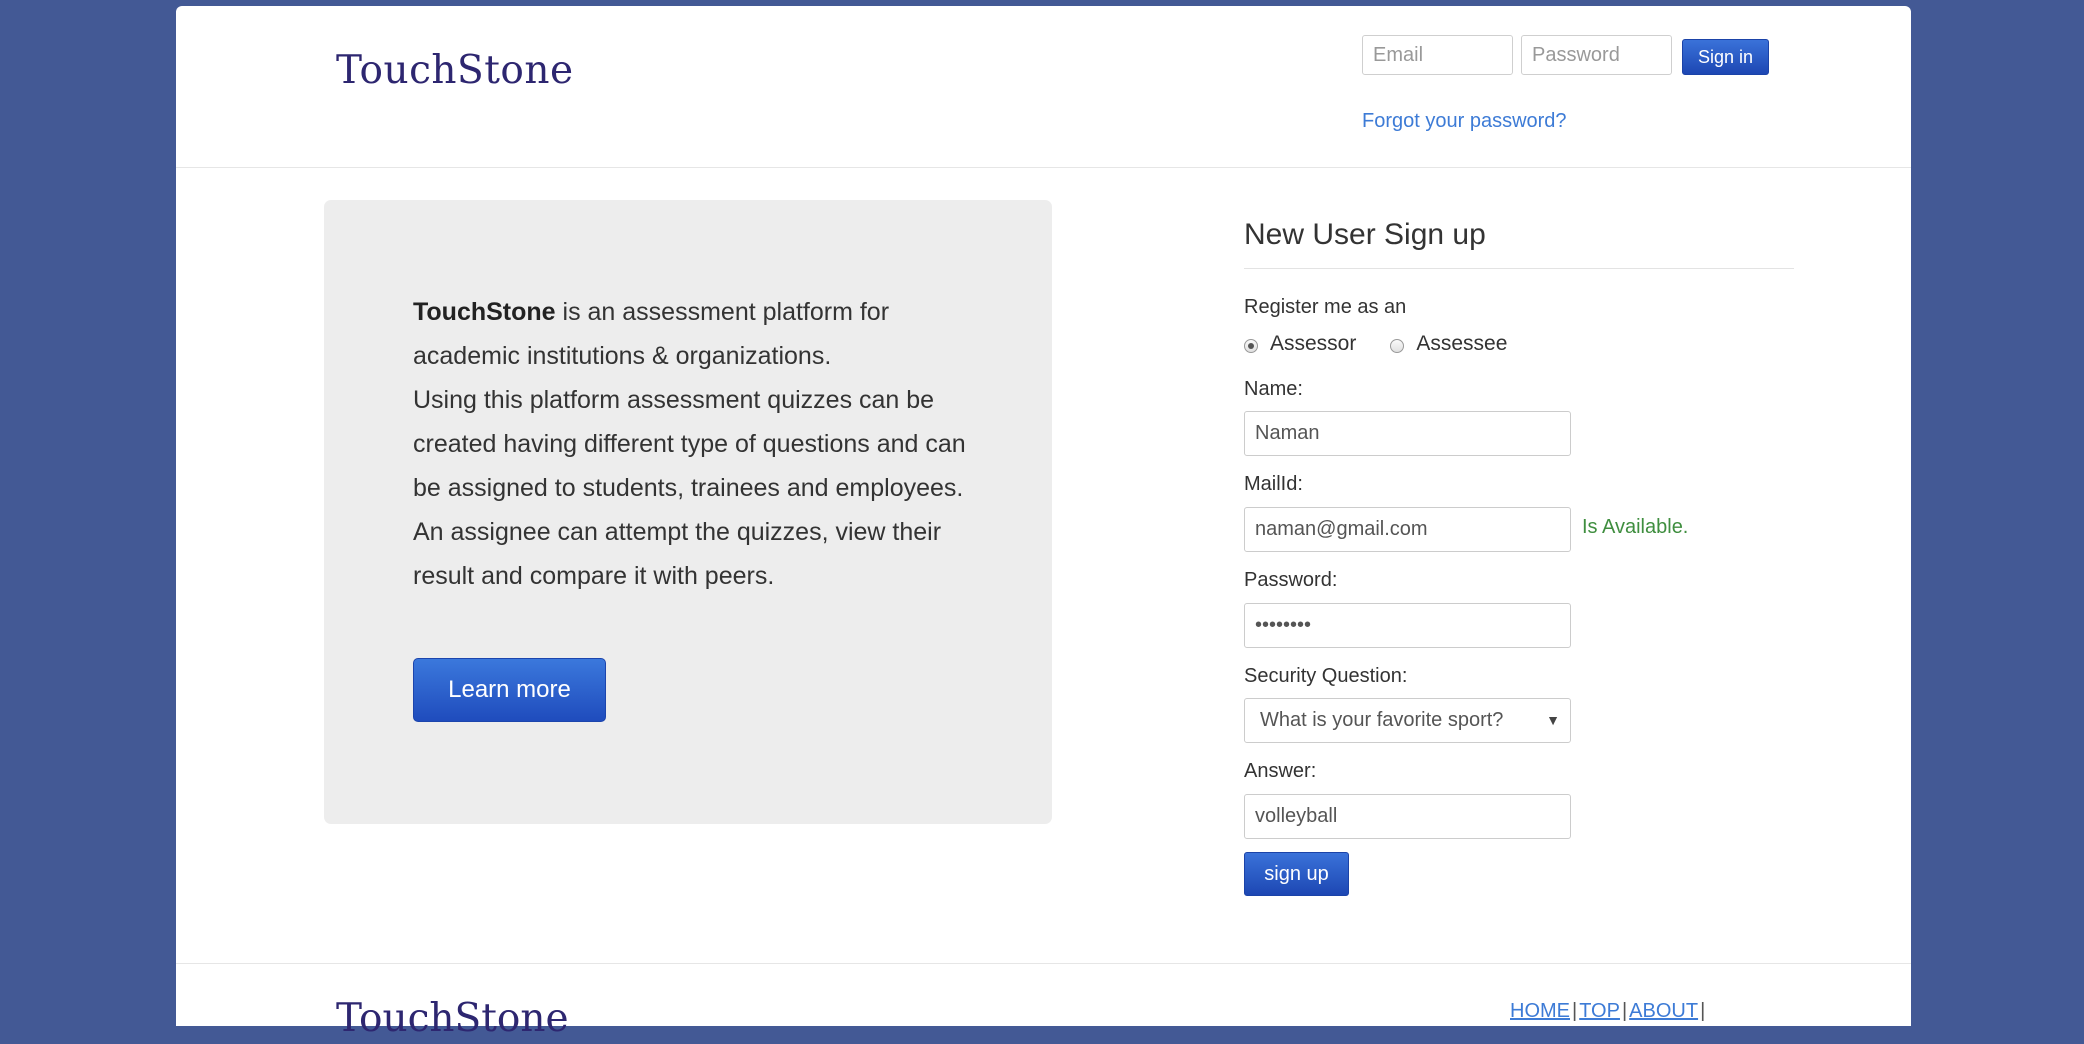  I want to click on footer-logo: TouchStone, so click(452, 1018).